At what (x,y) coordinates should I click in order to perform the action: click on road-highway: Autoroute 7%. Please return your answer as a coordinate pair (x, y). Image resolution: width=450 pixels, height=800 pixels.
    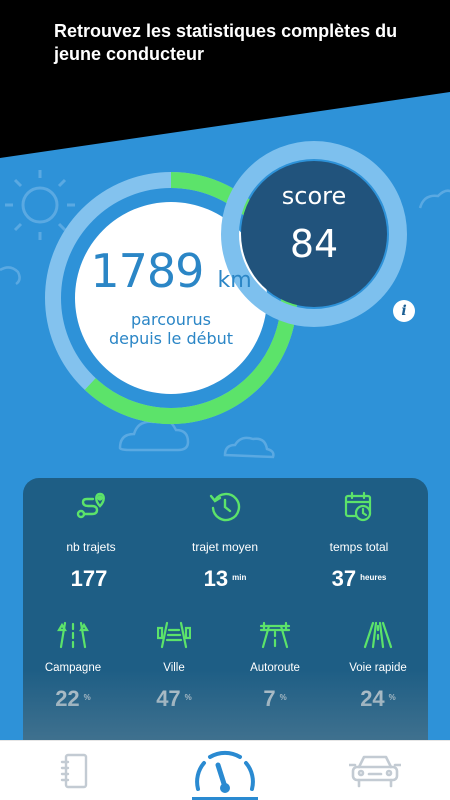
    Looking at the image, I should click on (275, 666).